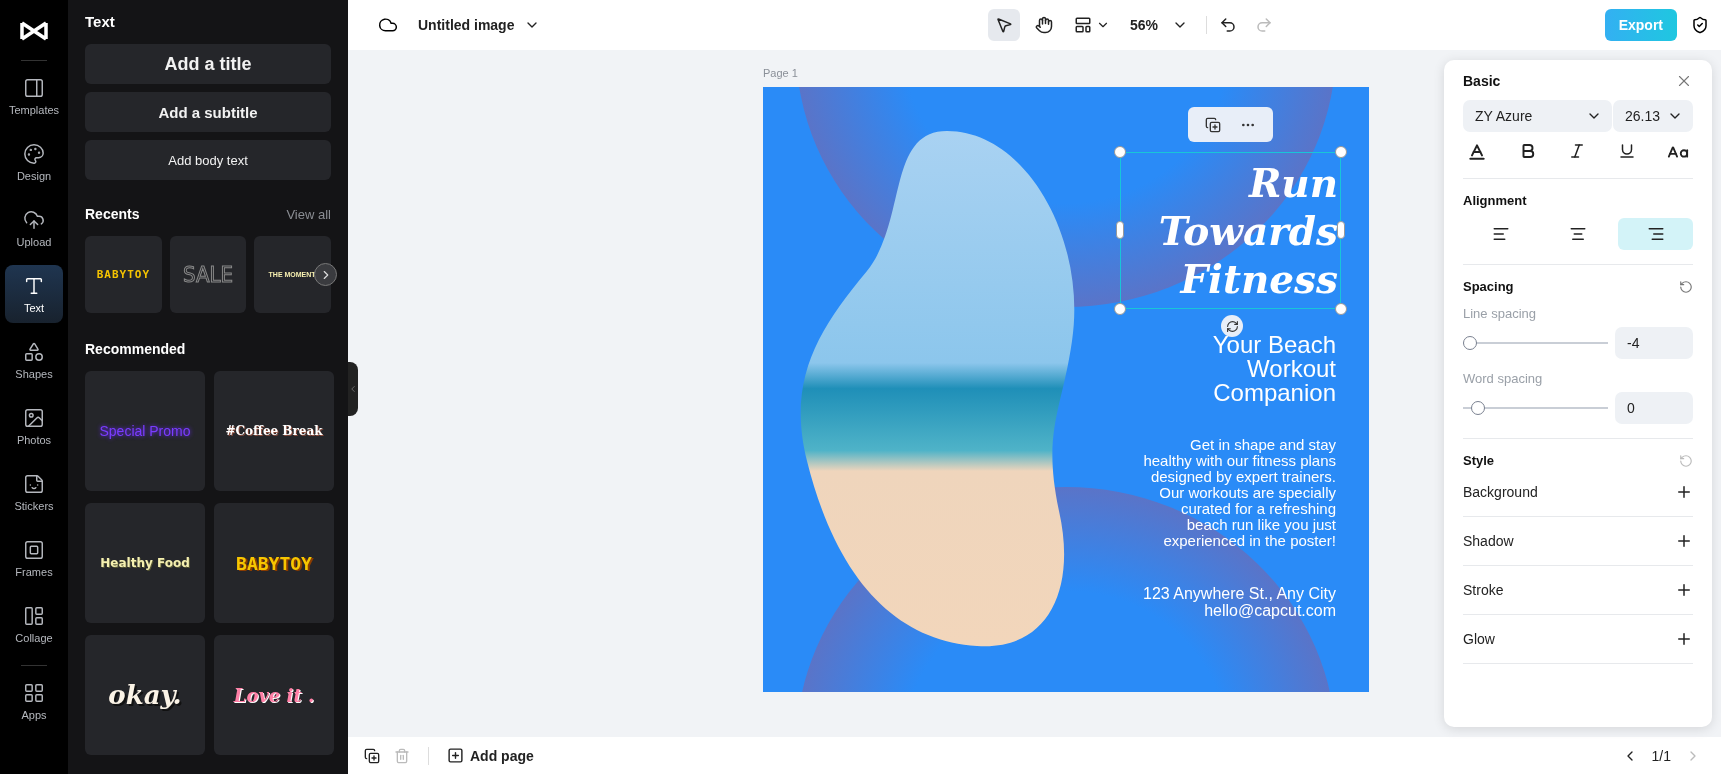  Describe the element at coordinates (1083, 25) in the screenshot. I see `layout-icon` at that location.